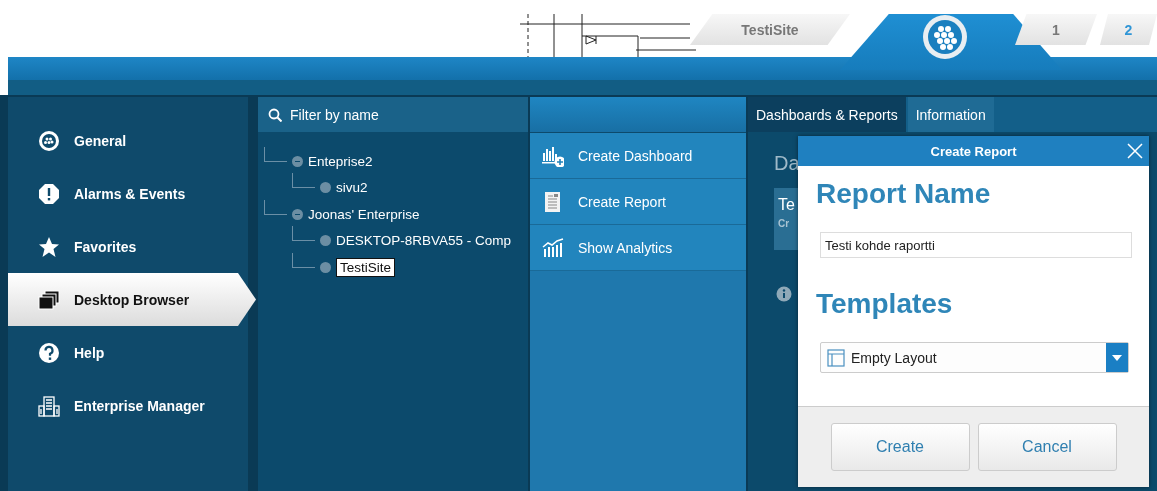 This screenshot has height=491, width=1157. I want to click on windows-icon, so click(49, 299).